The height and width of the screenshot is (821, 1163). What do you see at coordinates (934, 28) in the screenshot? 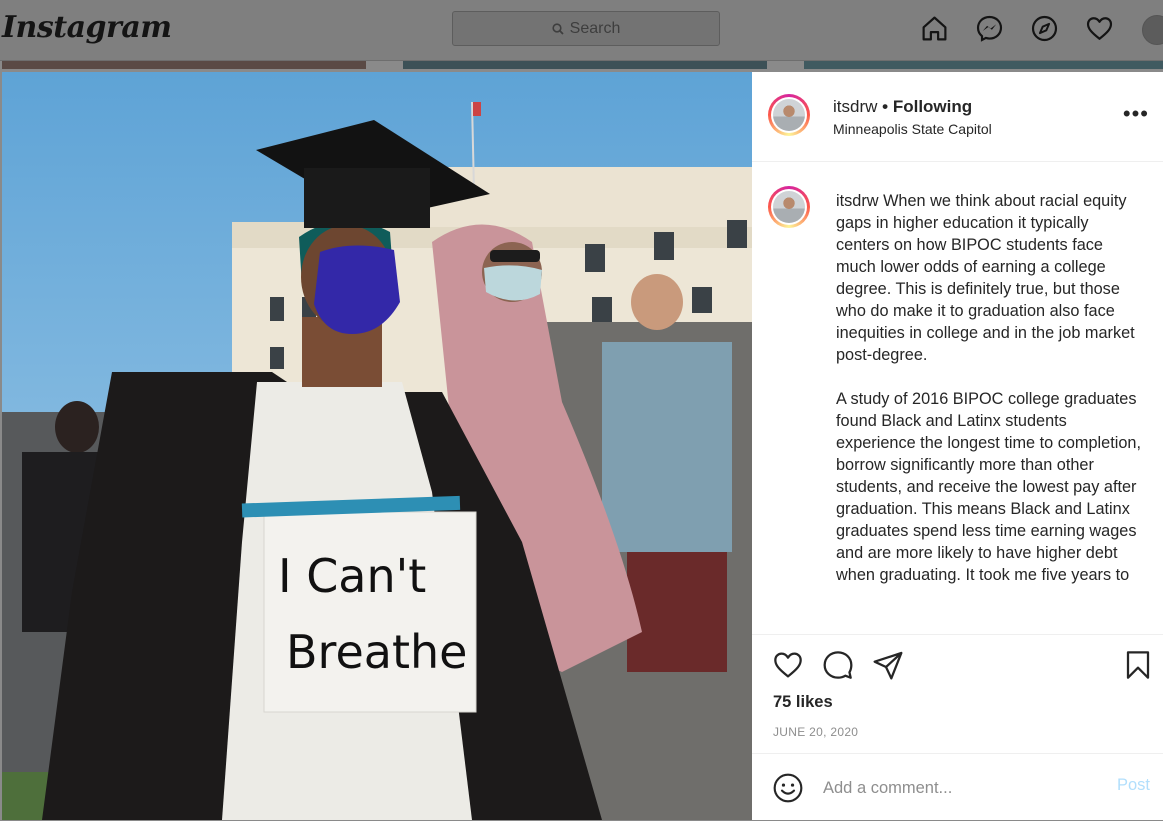
I see `home-icon` at bounding box center [934, 28].